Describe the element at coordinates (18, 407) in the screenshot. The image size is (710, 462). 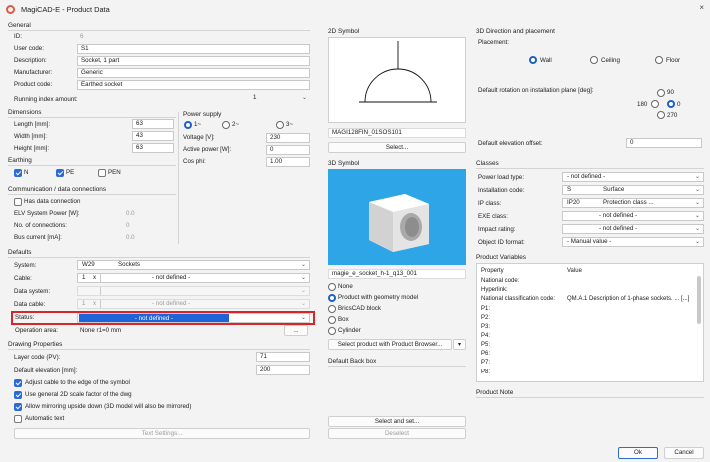
I see `allow-mirroring-checkbox` at that location.